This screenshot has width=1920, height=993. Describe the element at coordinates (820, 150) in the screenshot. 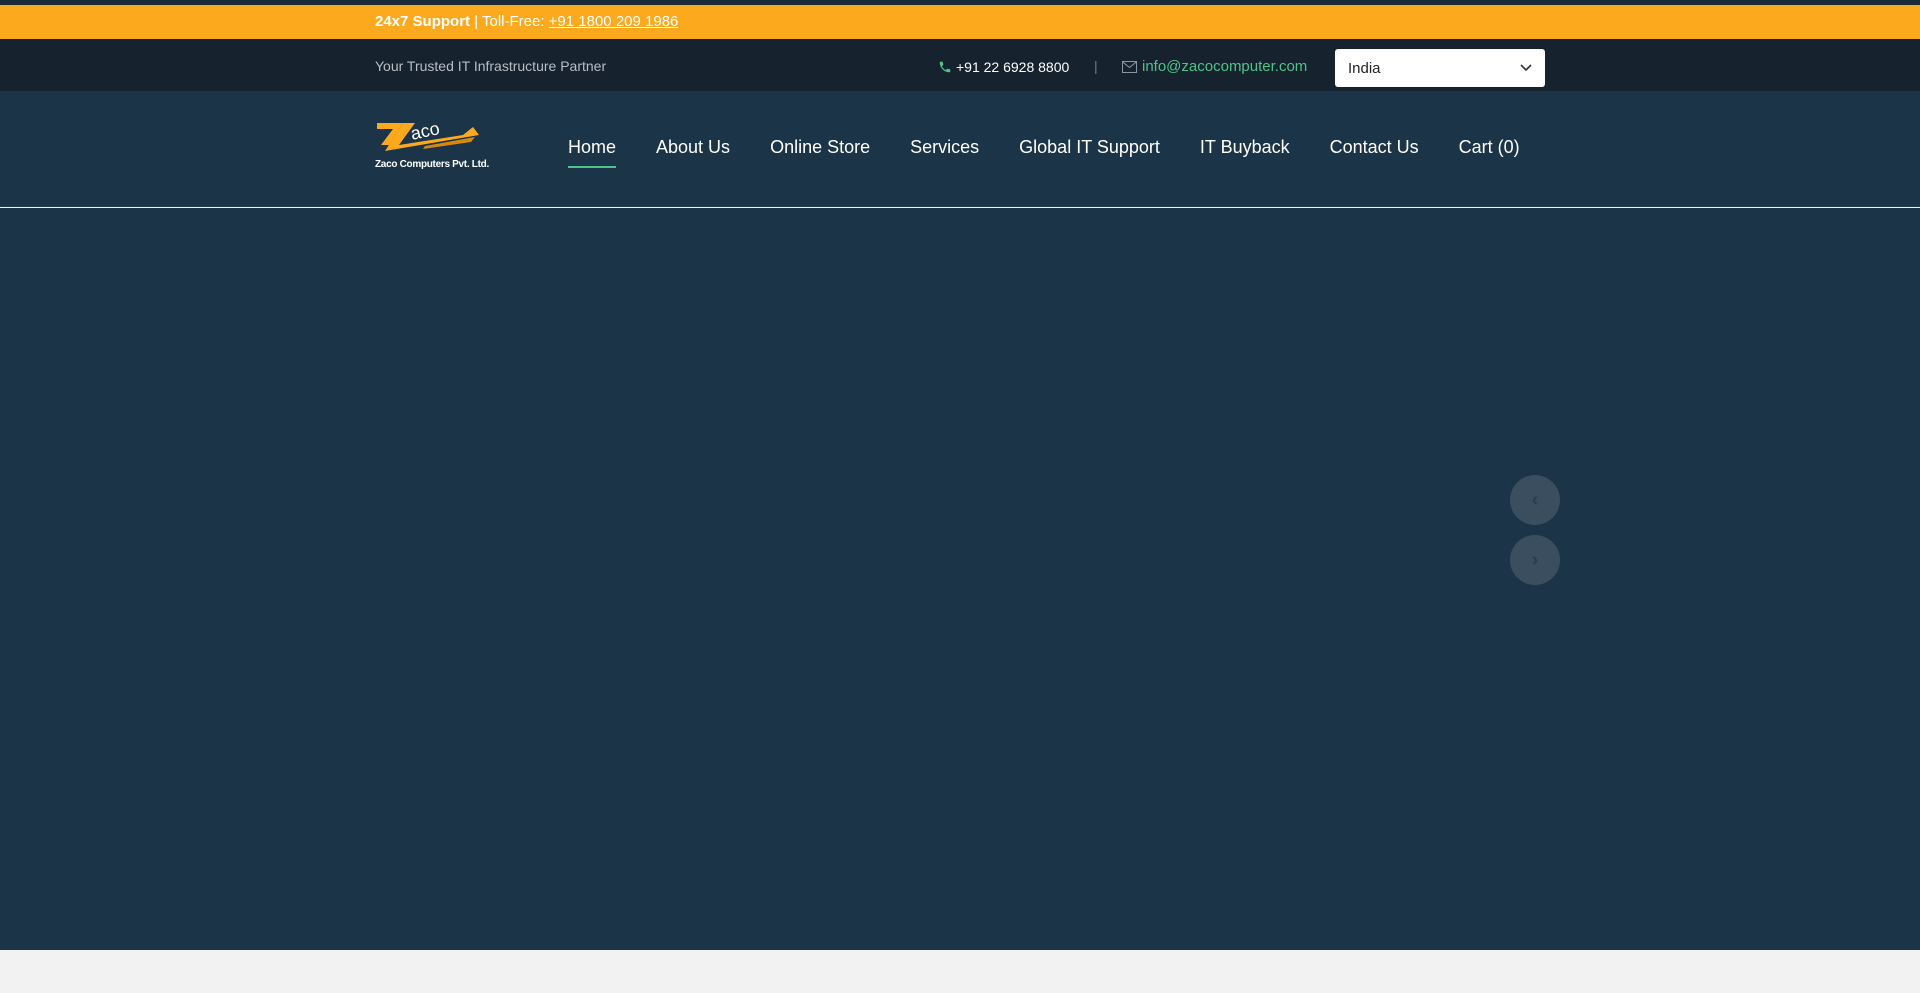

I see `nav-online-store: Online Store` at that location.